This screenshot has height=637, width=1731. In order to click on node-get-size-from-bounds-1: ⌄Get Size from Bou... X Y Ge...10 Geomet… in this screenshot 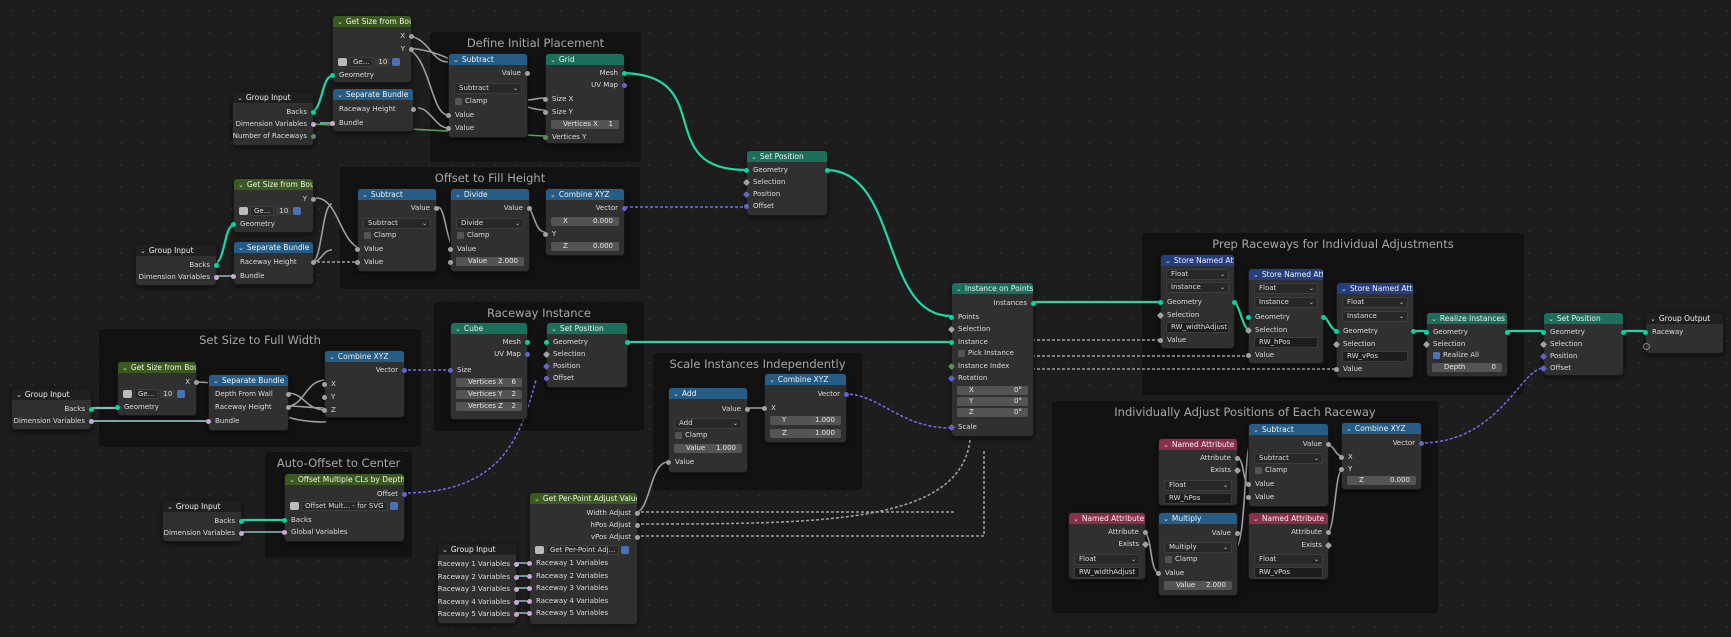, I will do `click(372, 49)`.